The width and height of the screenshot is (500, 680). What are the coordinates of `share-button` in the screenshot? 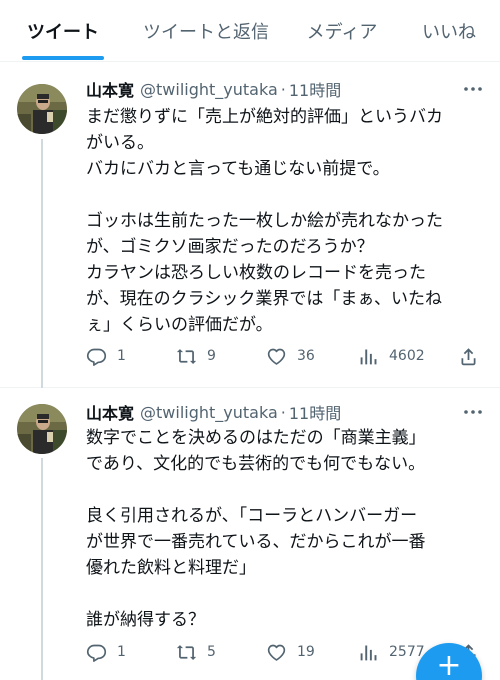 It's located at (468, 356).